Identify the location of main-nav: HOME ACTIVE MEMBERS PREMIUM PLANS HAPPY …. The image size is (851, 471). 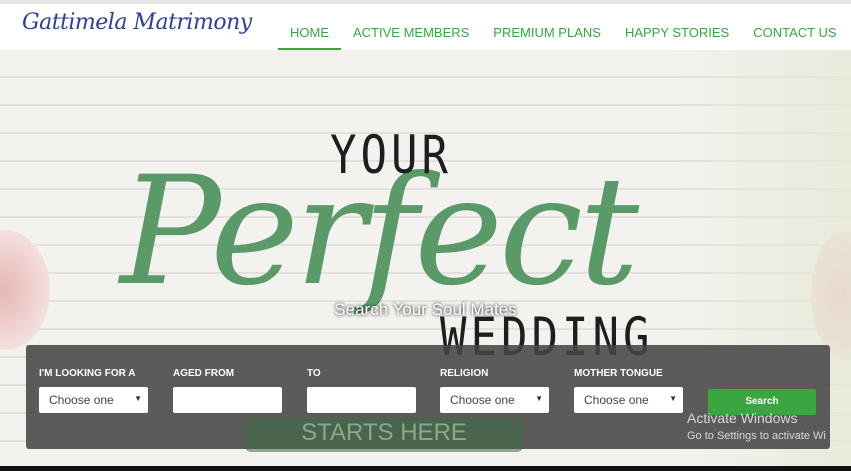
(563, 27).